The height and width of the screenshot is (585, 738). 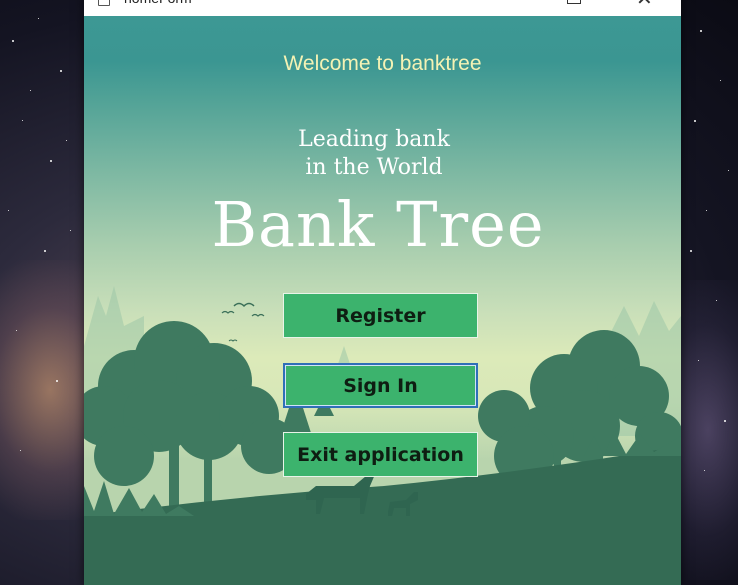 I want to click on tagline-line-2: in the World, so click(x=374, y=167).